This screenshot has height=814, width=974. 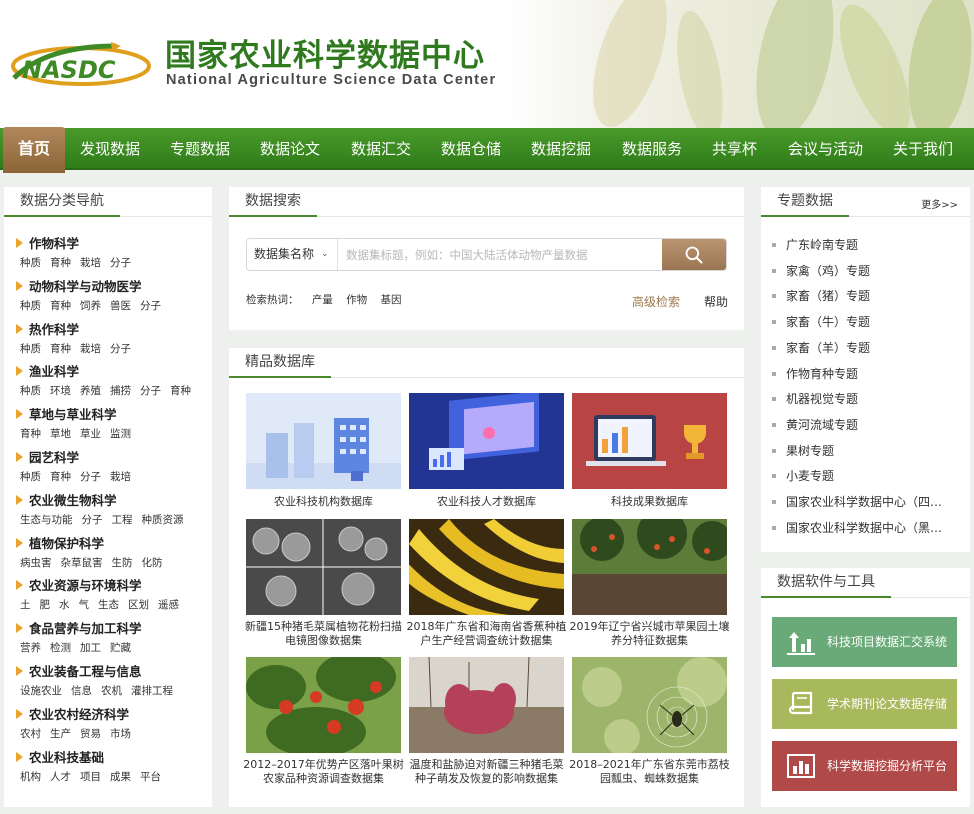 What do you see at coordinates (60, 734) in the screenshot?
I see `subcategory-link: 生产` at bounding box center [60, 734].